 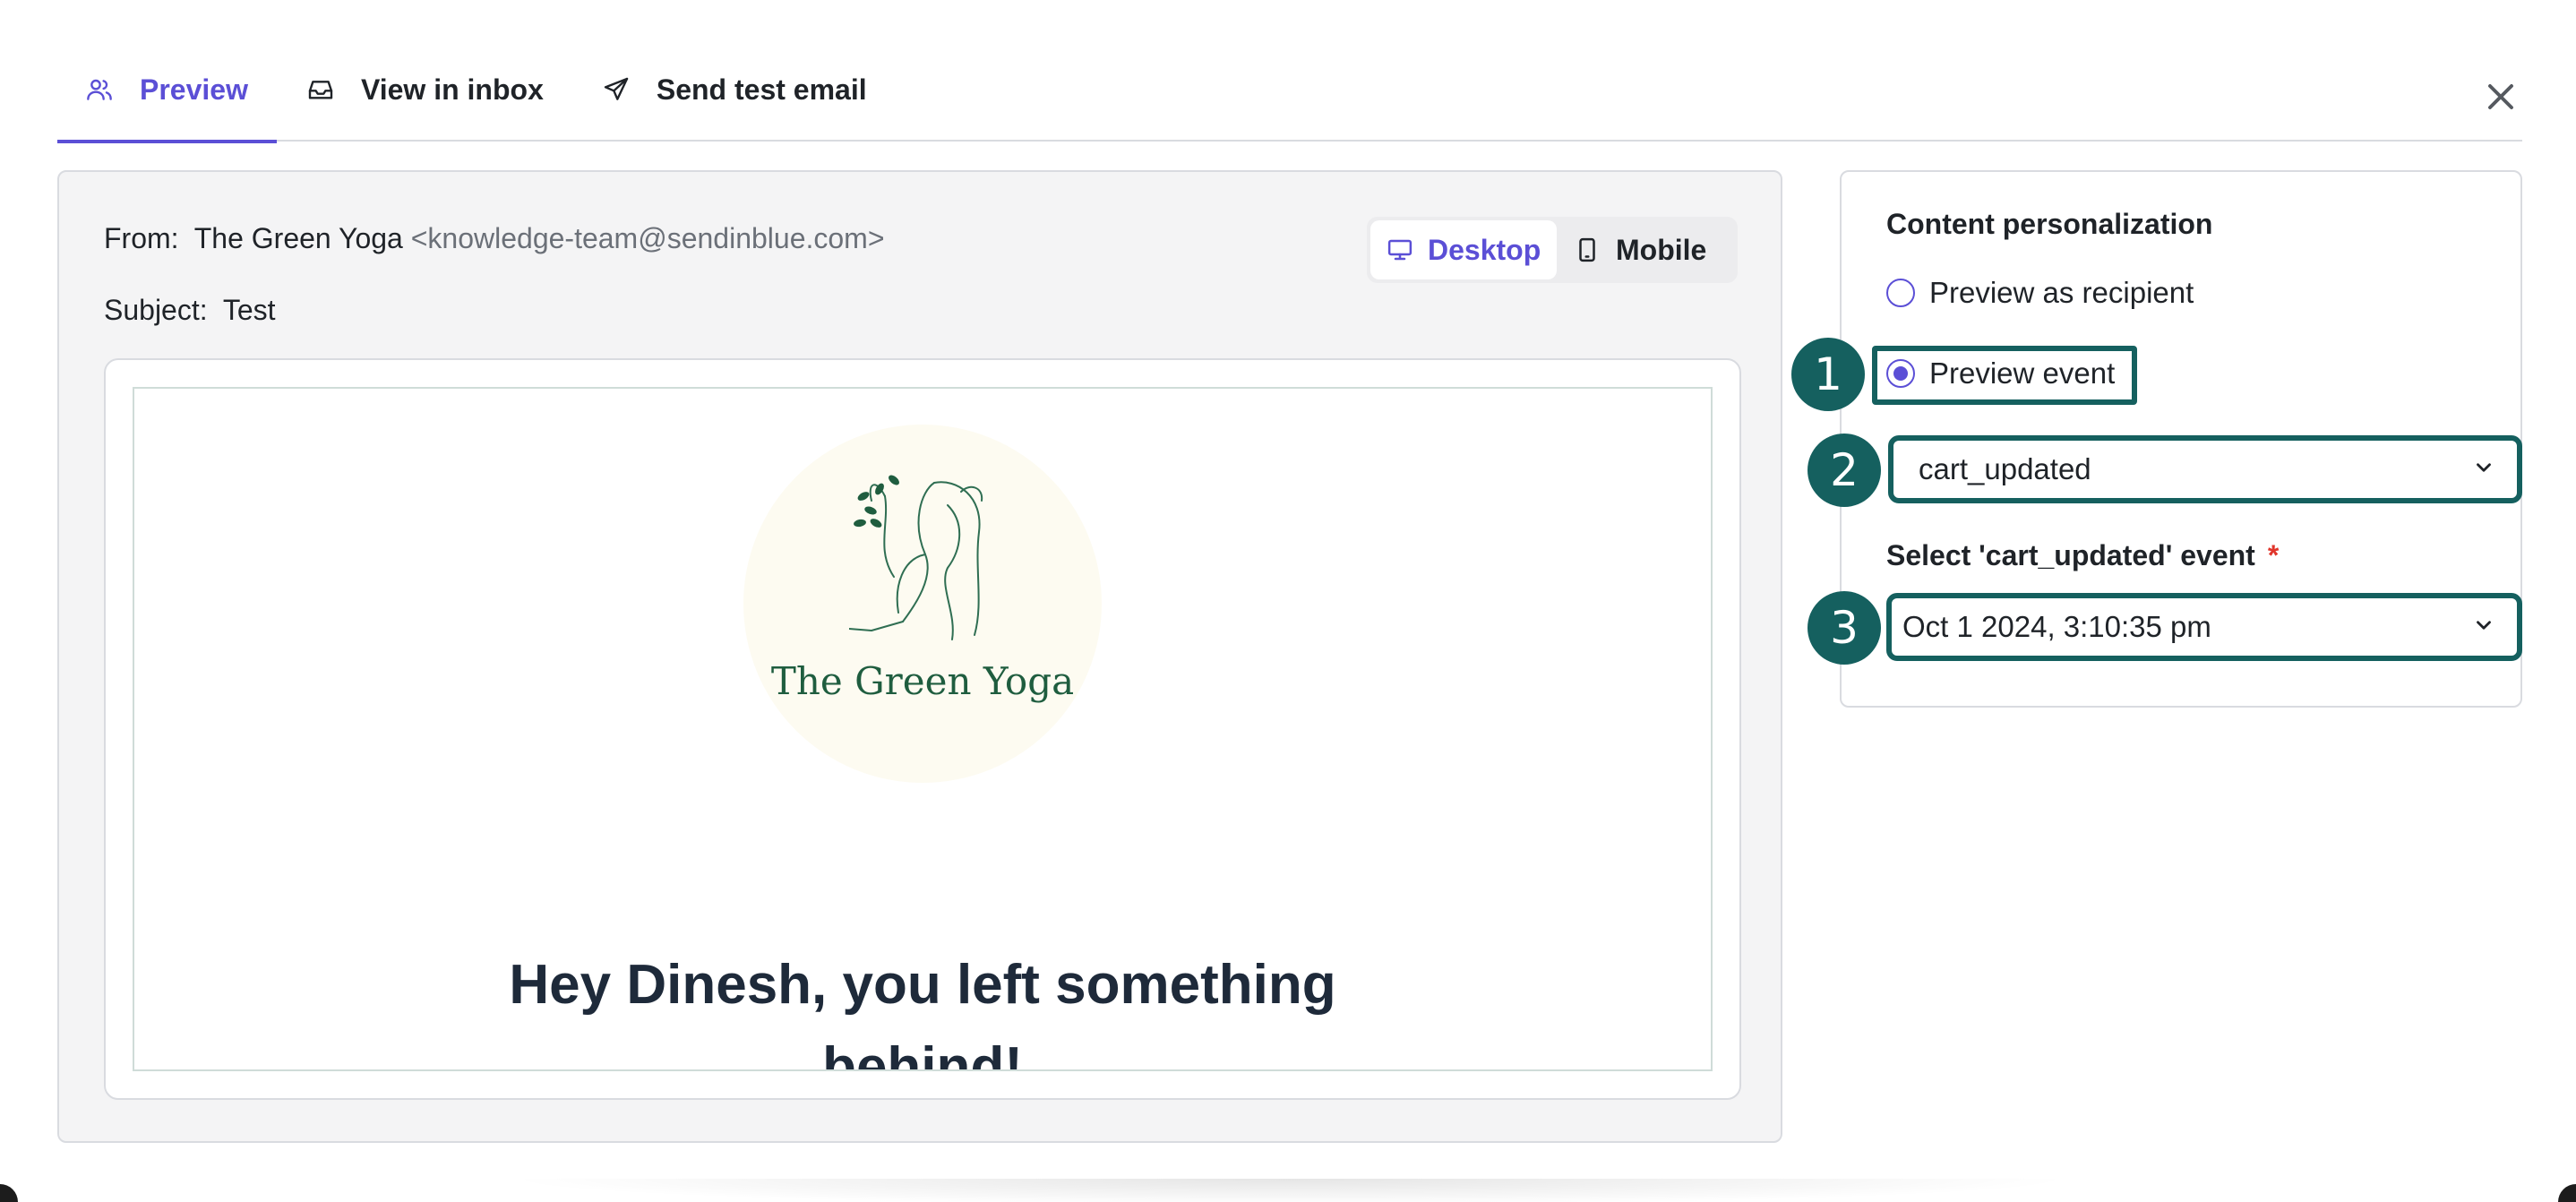 I want to click on desktop-button: Desktop, so click(x=1463, y=249).